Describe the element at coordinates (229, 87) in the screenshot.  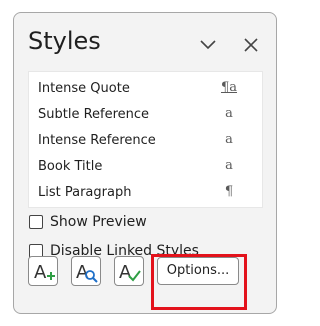
I see `linked-style-icon: ¶a` at that location.